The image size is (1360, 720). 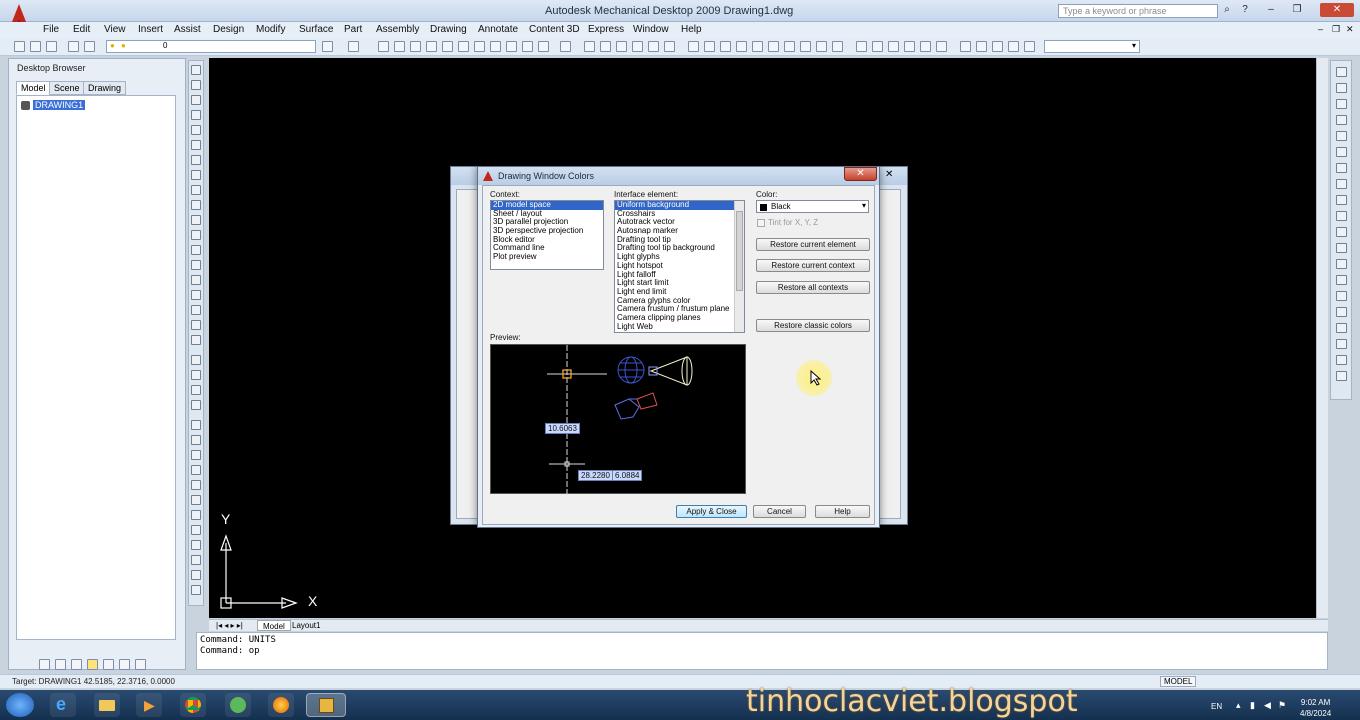 What do you see at coordinates (813, 244) in the screenshot?
I see `restore-current-element-button: Restore current element` at bounding box center [813, 244].